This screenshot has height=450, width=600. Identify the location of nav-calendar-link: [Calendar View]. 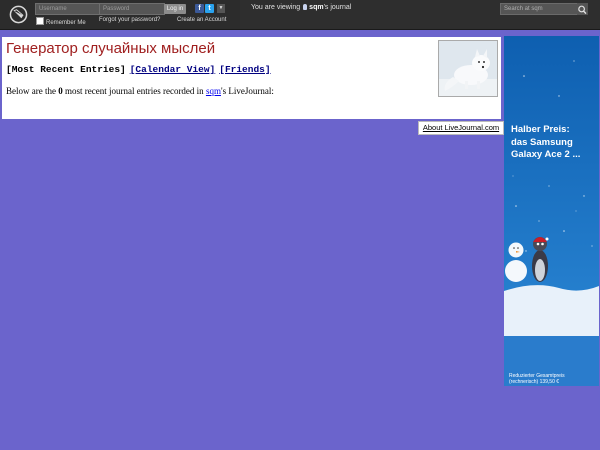
(173, 69).